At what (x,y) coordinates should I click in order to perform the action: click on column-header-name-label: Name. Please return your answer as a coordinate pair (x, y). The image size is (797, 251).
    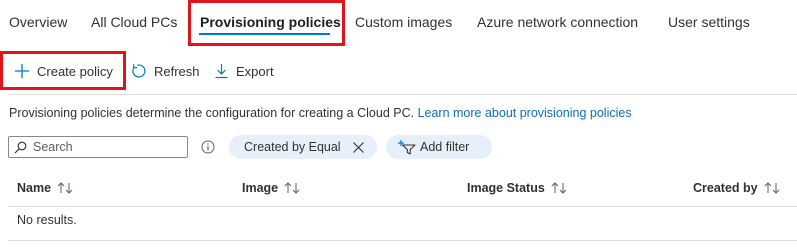
    Looking at the image, I should click on (34, 188).